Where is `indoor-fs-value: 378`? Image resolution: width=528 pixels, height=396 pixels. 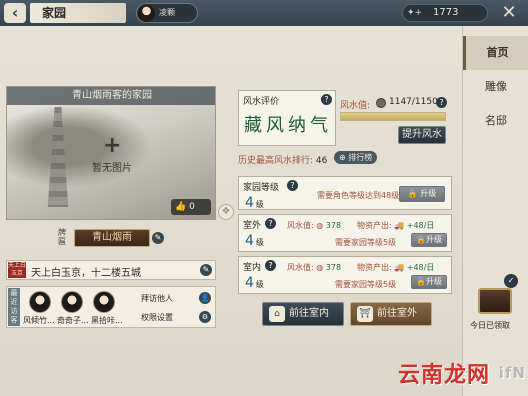 indoor-fs-value: 378 is located at coordinates (333, 267).